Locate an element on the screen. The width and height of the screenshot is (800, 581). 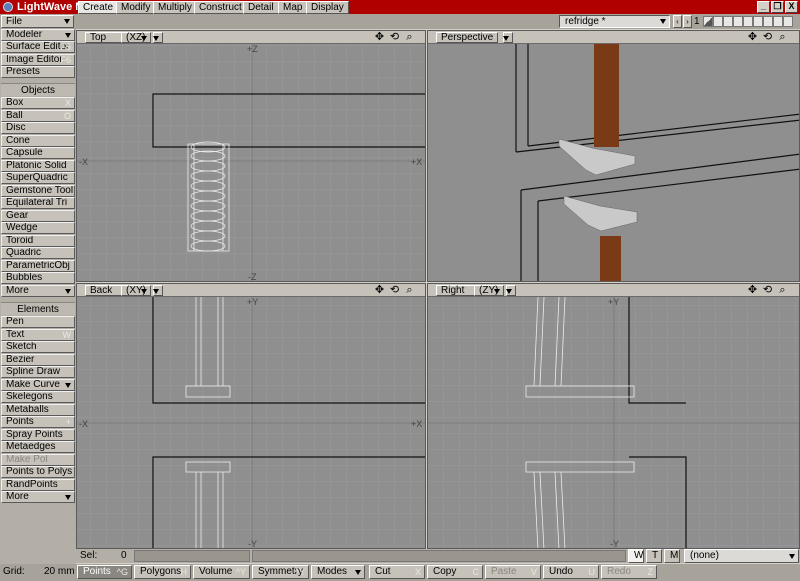
surface-select: (none) is located at coordinates (741, 556).